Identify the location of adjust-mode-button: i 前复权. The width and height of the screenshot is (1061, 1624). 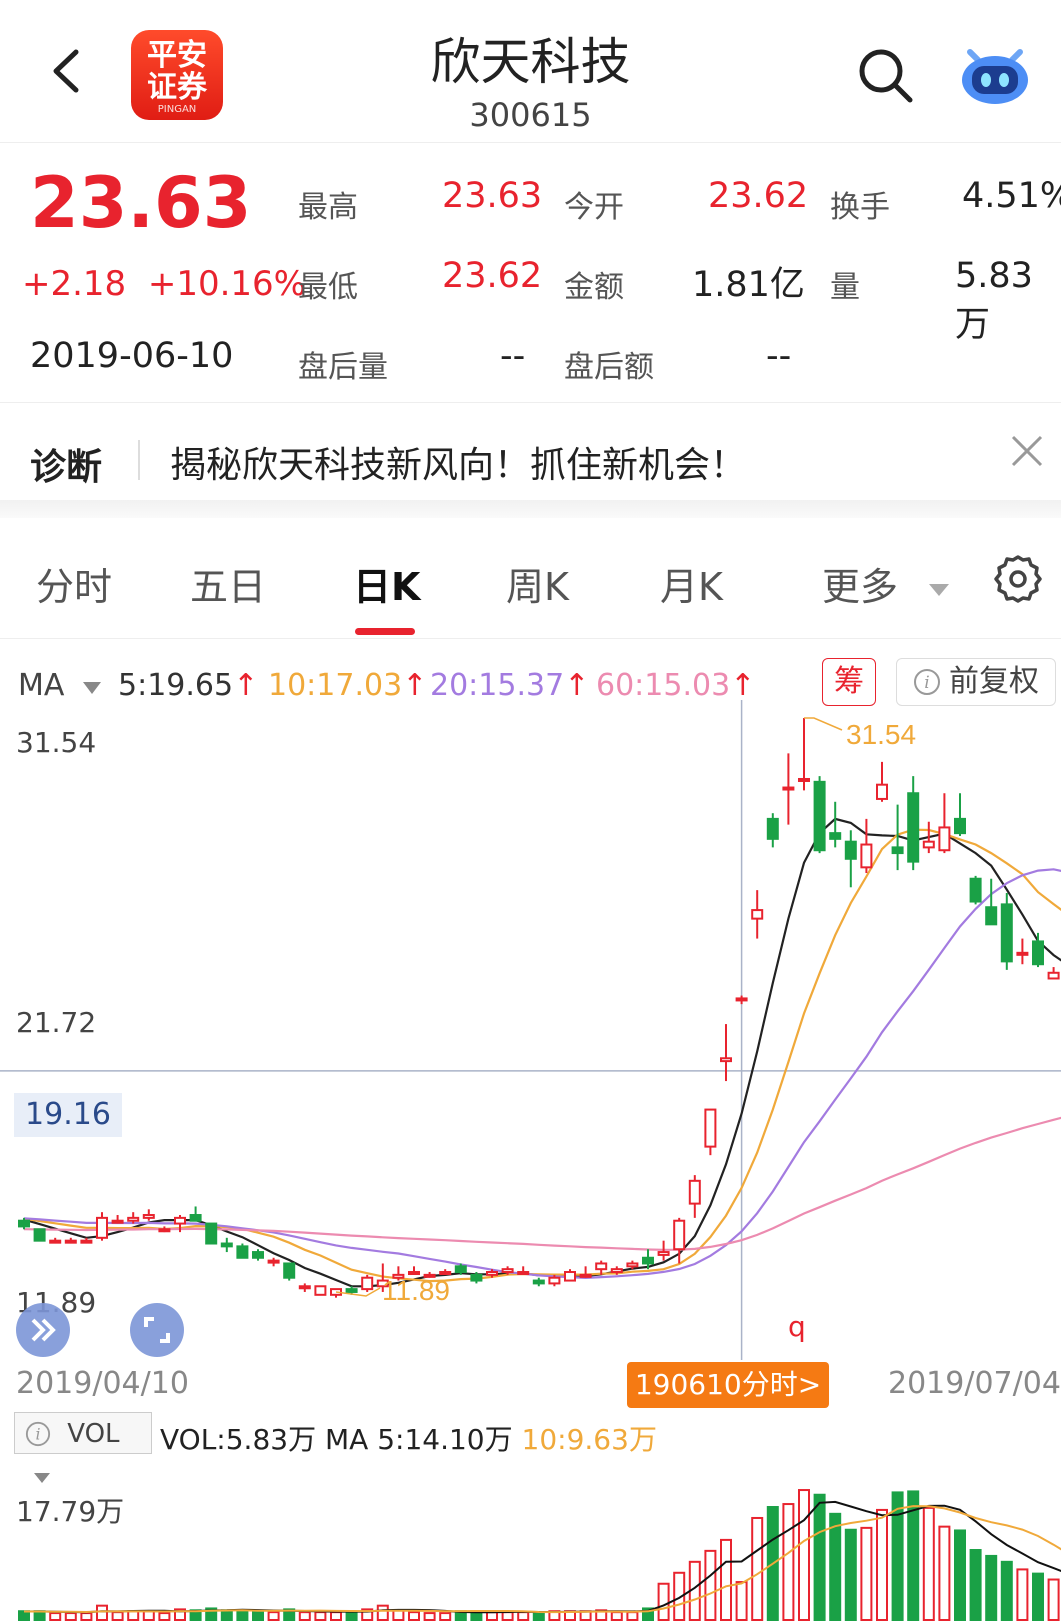
(976, 682).